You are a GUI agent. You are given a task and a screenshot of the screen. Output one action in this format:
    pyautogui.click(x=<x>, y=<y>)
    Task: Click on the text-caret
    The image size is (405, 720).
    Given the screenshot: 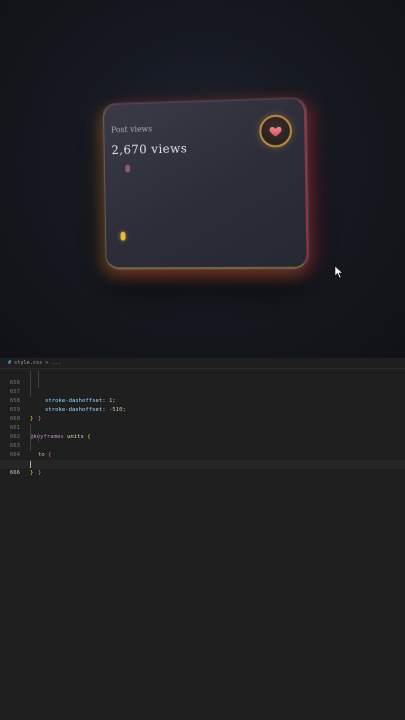 What is the action you would take?
    pyautogui.click(x=30, y=464)
    